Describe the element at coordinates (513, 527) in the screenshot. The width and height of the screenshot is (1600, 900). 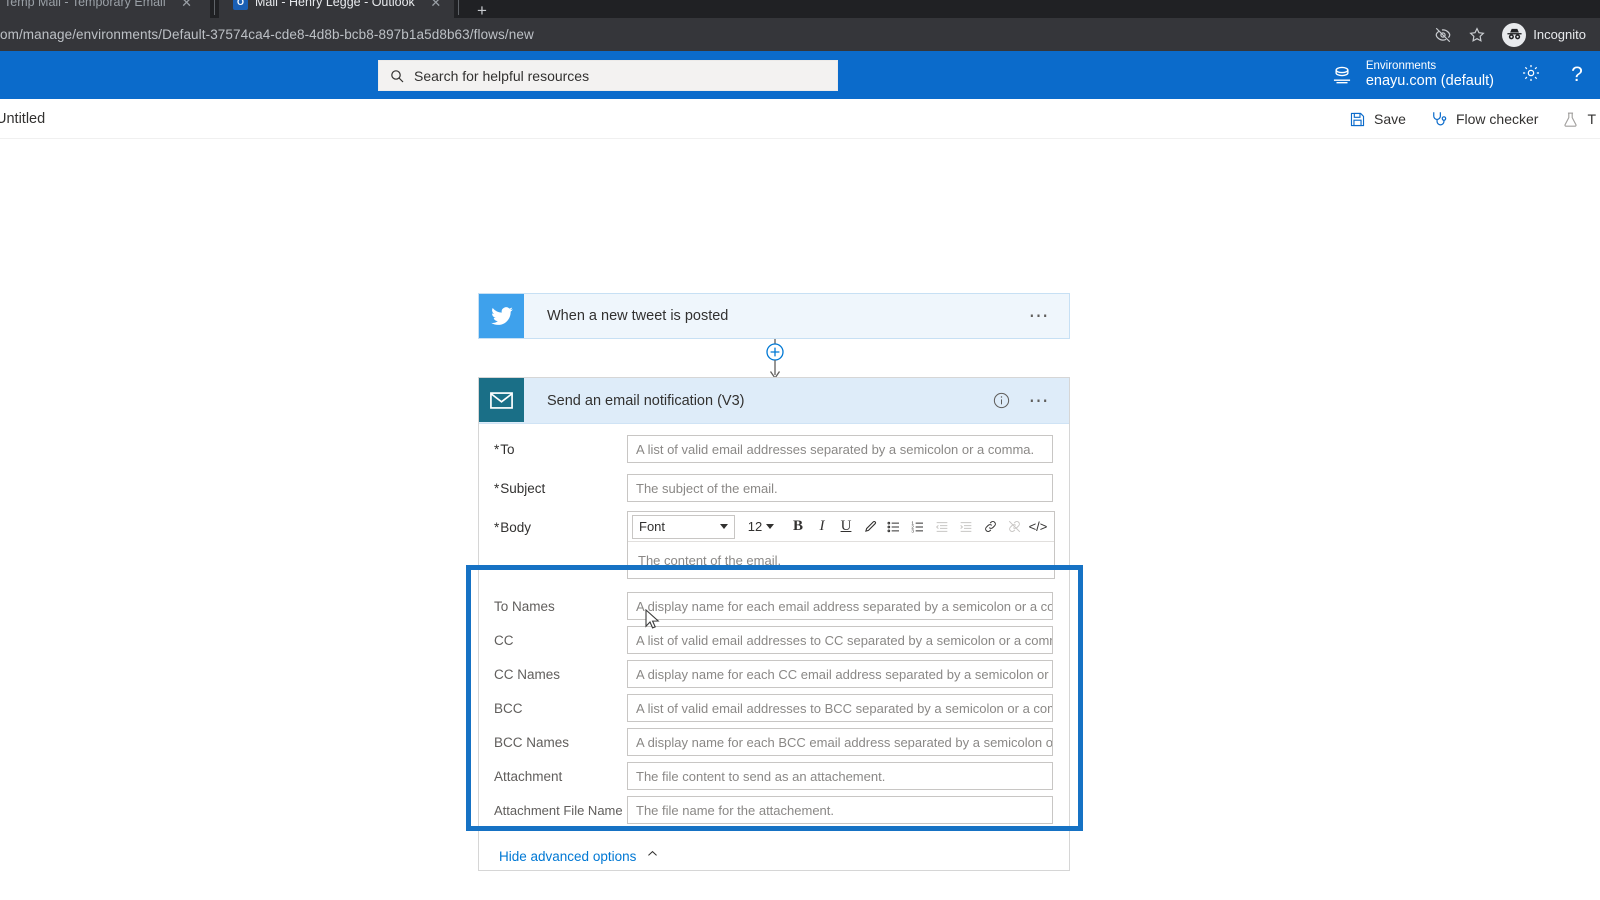
I see `field-label-body: *Body` at that location.